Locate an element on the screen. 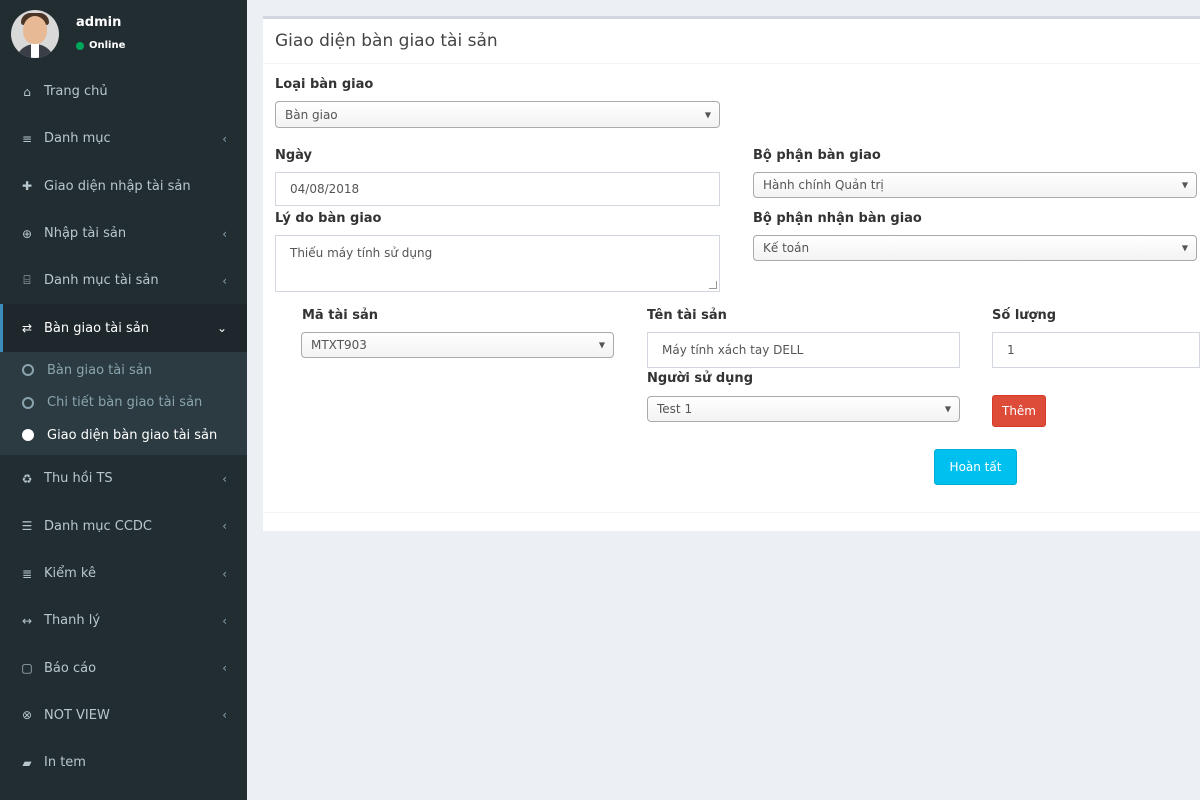  server-icon: ☰ is located at coordinates (27, 526).